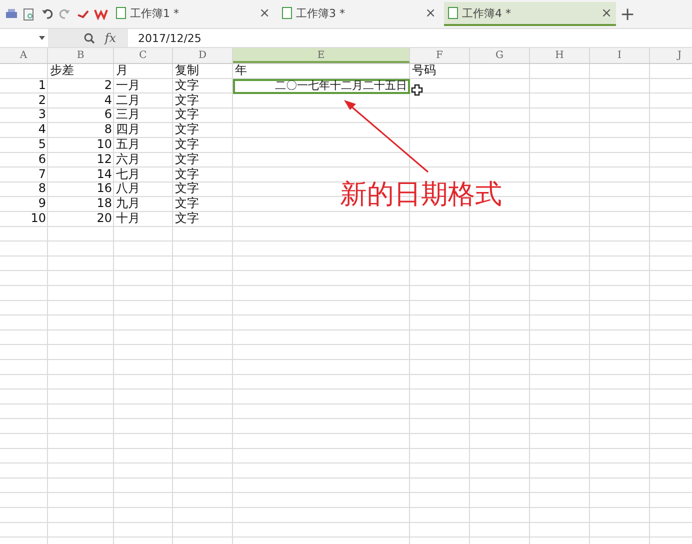  Describe the element at coordinates (104, 175) in the screenshot. I see `table-cell-text: 14` at that location.